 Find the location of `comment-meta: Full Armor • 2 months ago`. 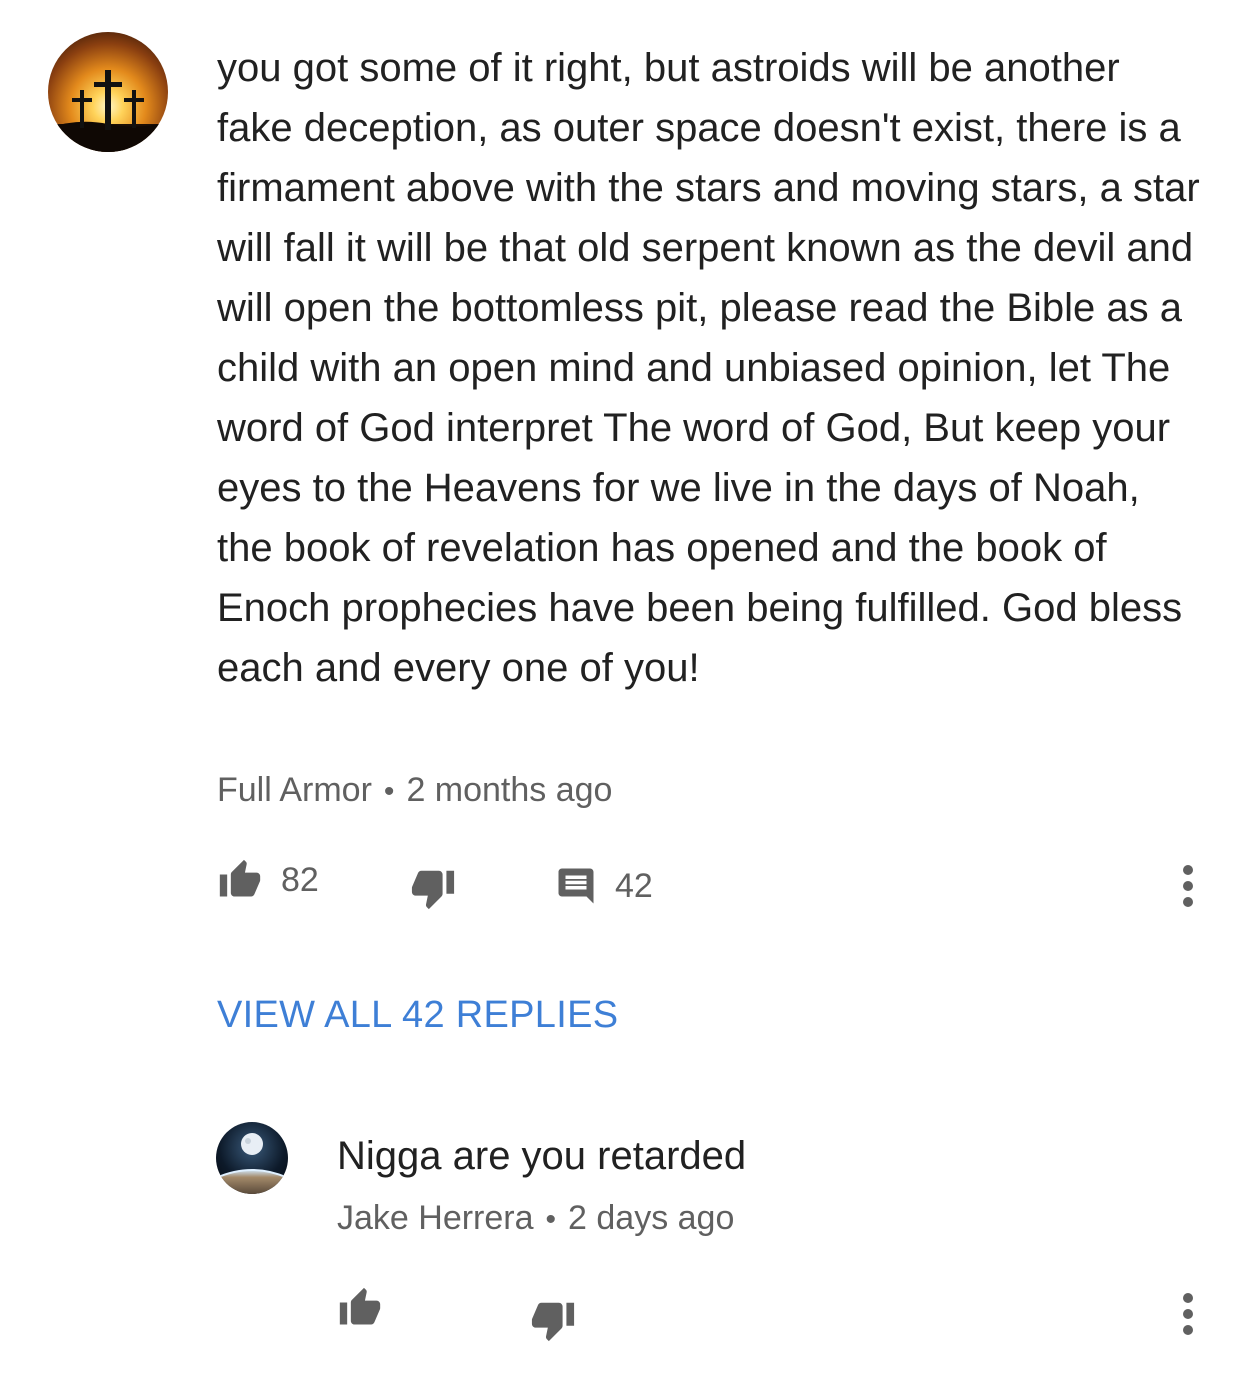

comment-meta: Full Armor • 2 months ago is located at coordinates (414, 791).